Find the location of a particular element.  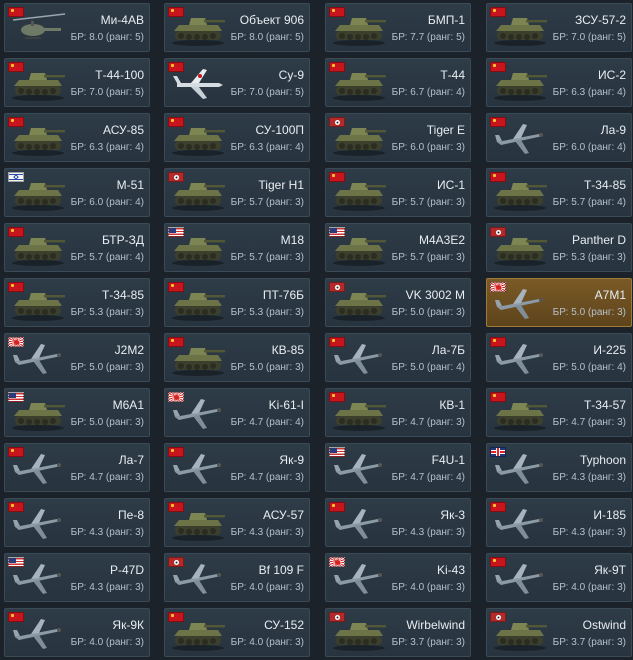

vehicle-card: Panther D БР: 5.3 (ранг: 3) is located at coordinates (559, 247).